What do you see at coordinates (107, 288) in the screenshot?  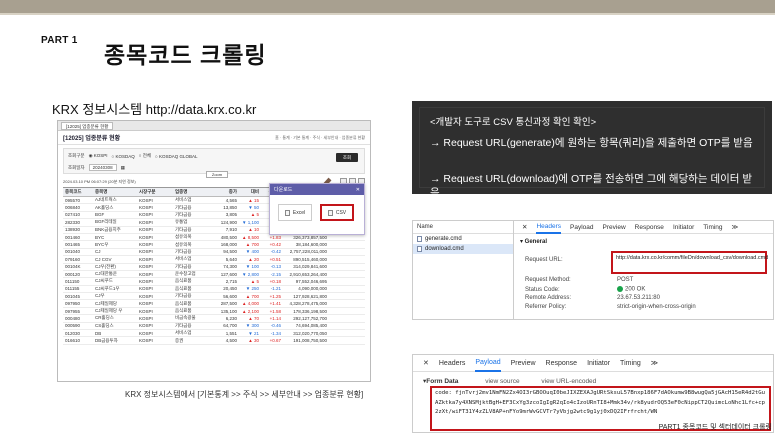 I see `table-cell: CJ씨푸드1우` at bounding box center [107, 288].